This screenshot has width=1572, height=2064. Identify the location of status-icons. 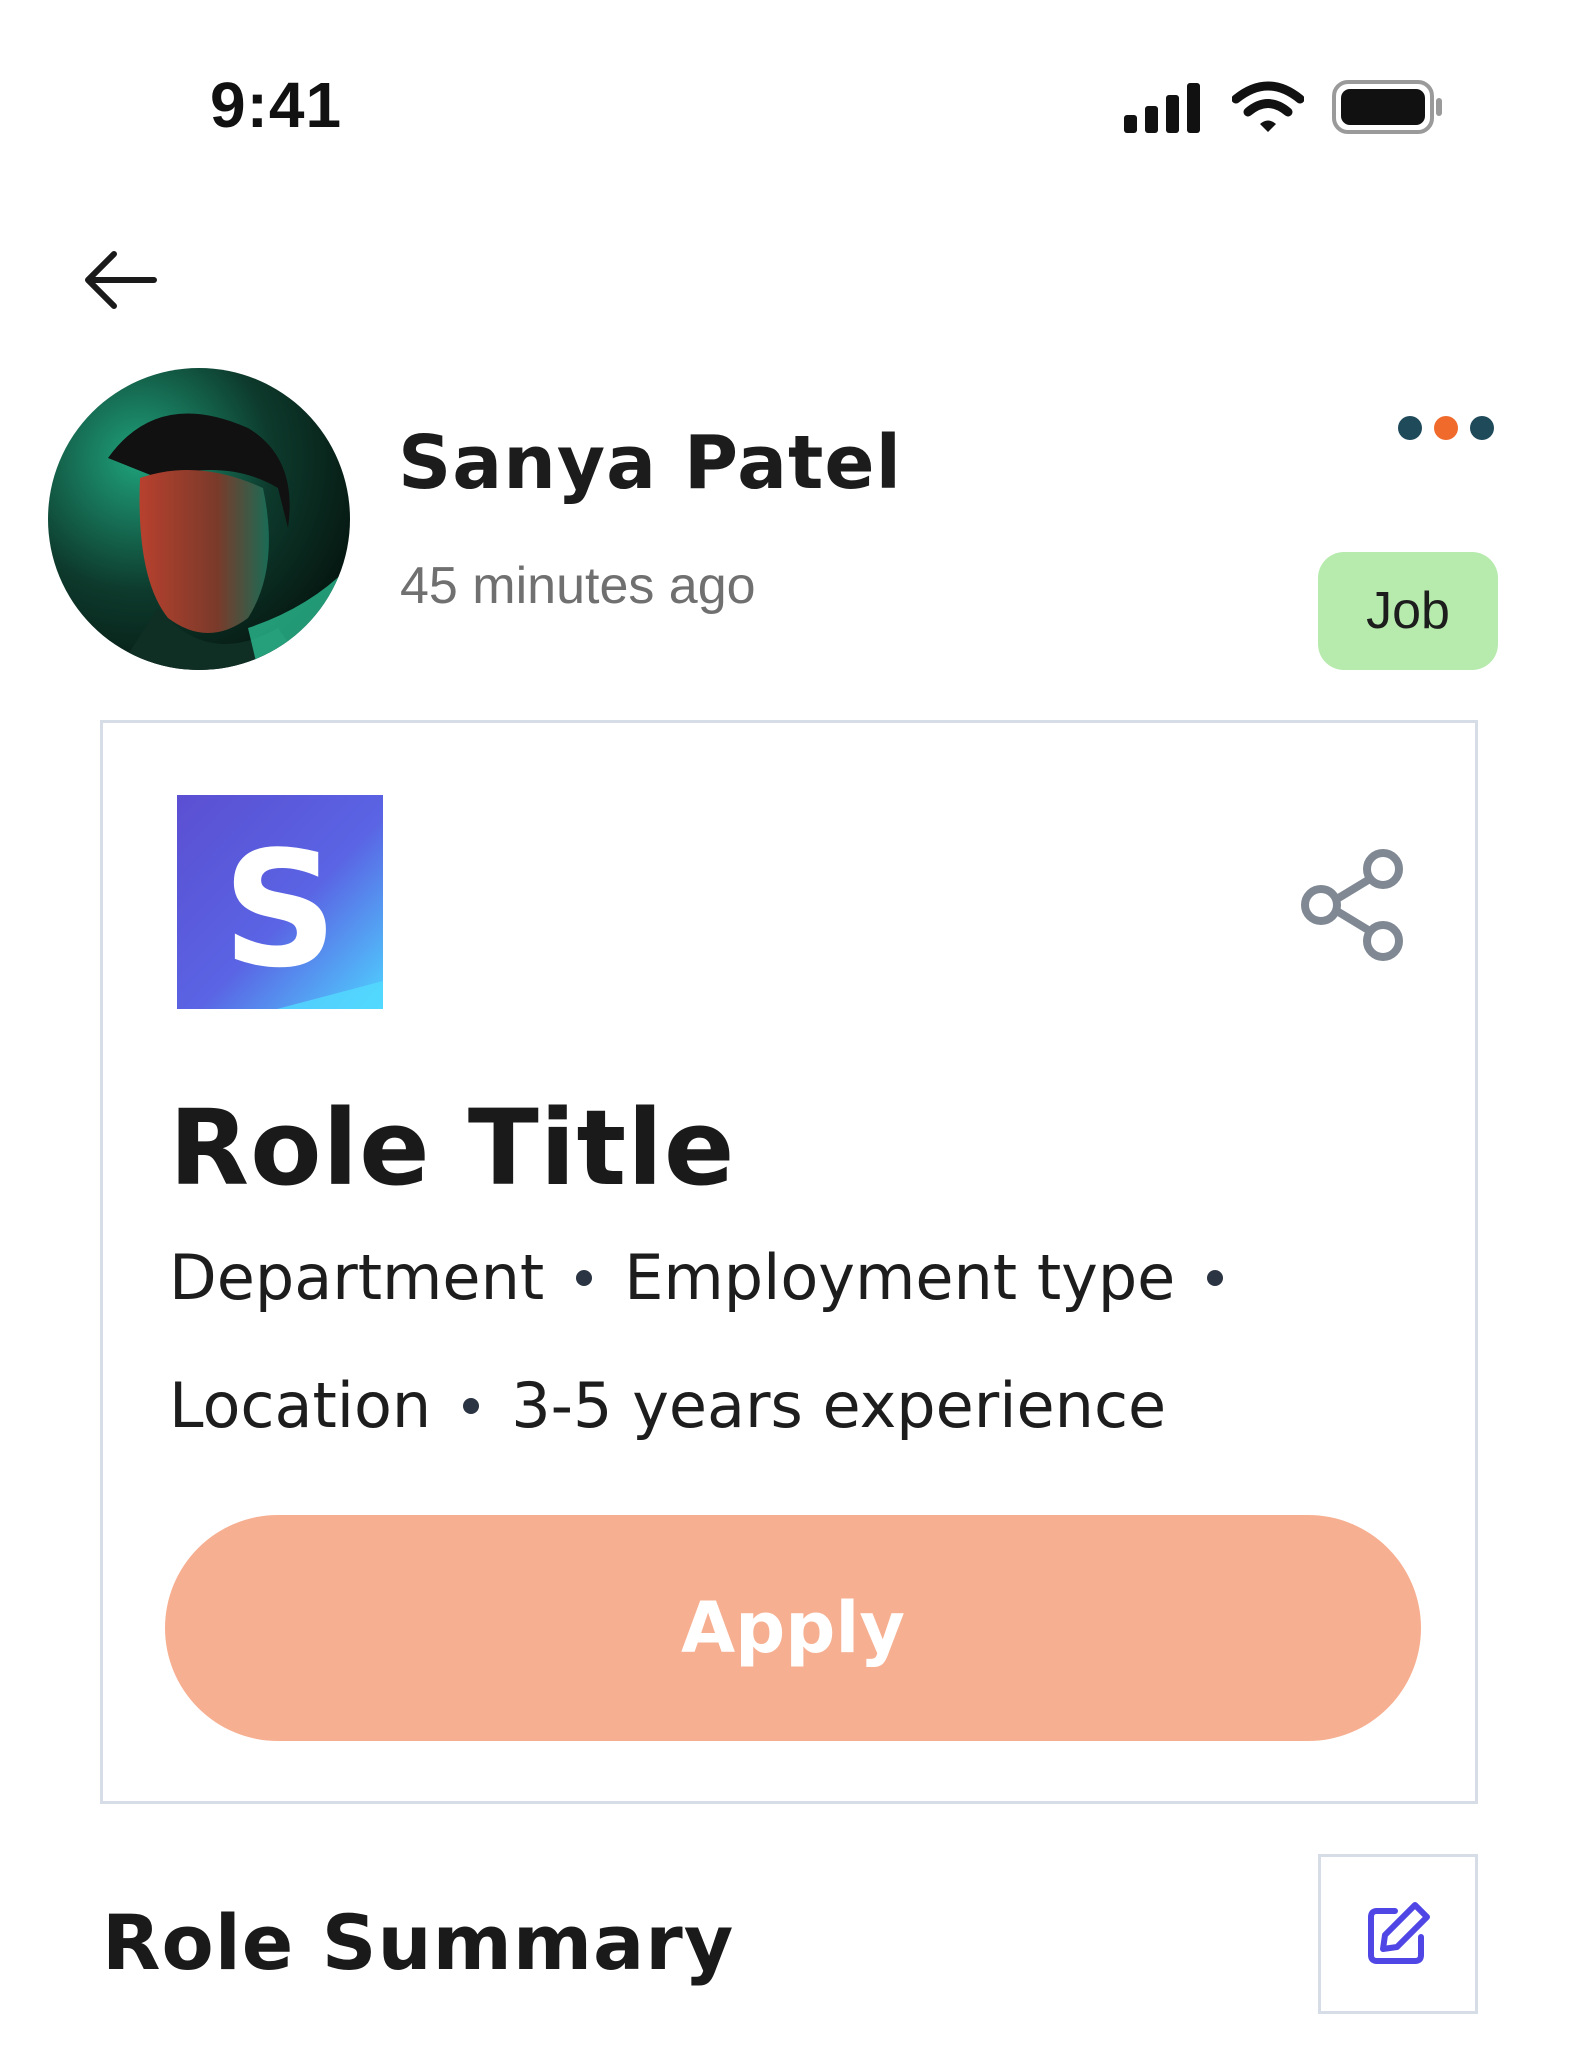
(1284, 107).